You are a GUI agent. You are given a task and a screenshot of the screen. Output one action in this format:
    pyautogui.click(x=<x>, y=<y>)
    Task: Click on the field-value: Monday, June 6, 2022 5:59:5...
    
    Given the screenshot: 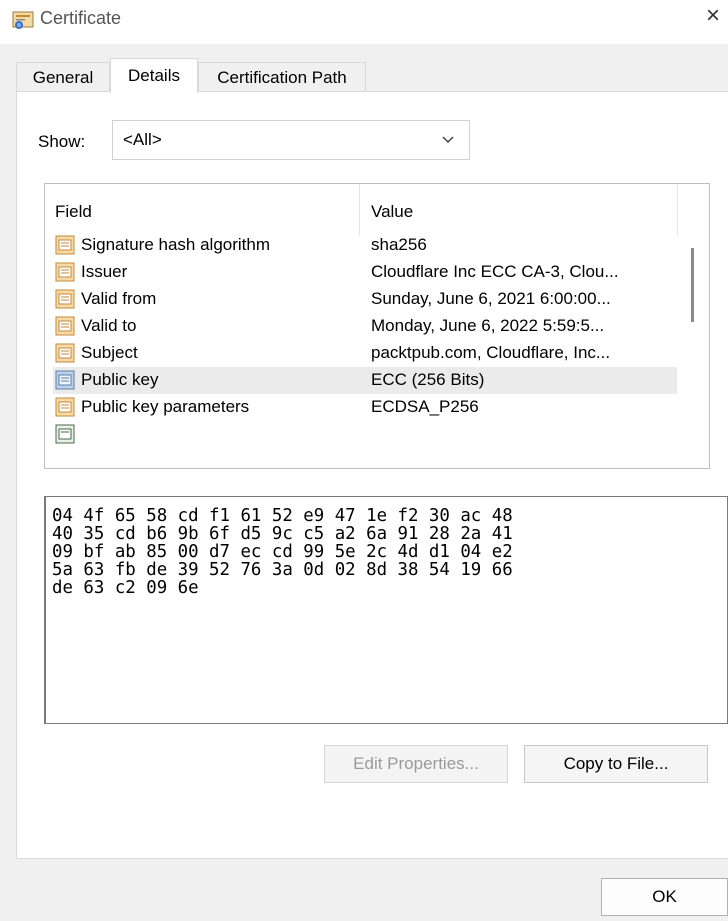 What is the action you would take?
    pyautogui.click(x=488, y=325)
    